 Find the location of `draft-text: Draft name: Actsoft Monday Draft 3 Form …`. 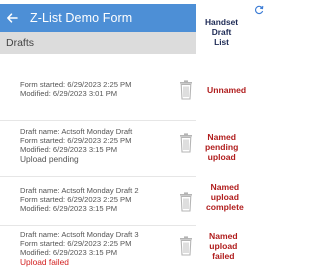

draft-text: Draft name: Actsoft Monday Draft 3 Form … is located at coordinates (79, 248).